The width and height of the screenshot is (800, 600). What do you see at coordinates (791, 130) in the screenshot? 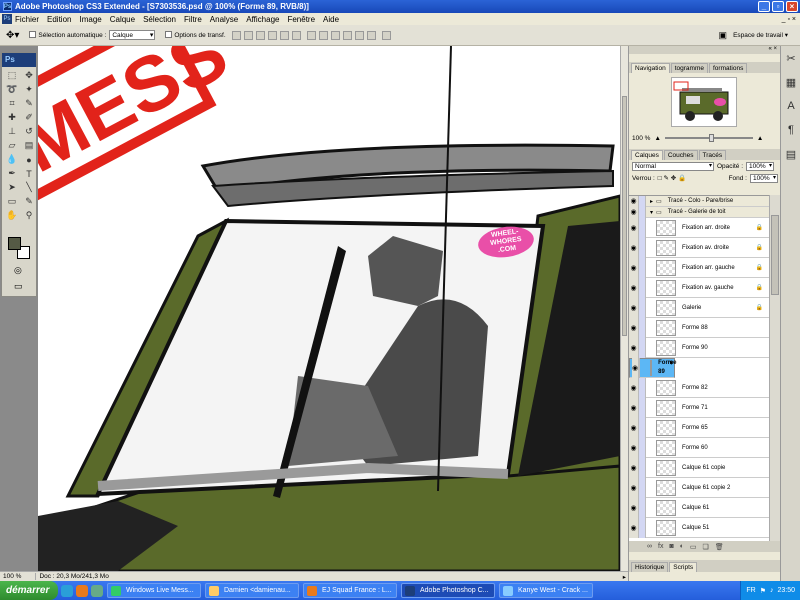
I see `paragraph-icon: ¶` at bounding box center [791, 130].